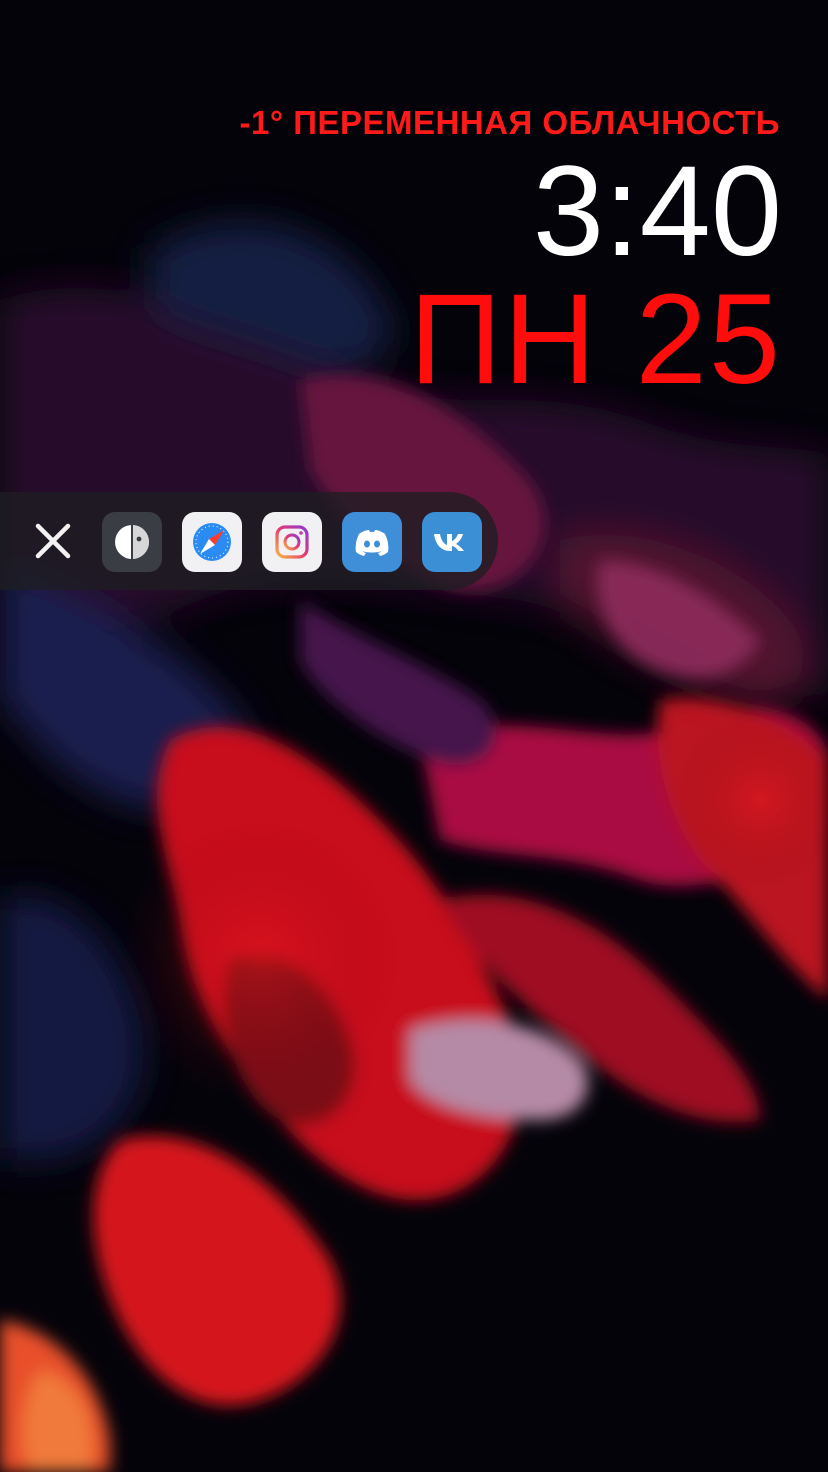  I want to click on app-icon-circle, so click(132, 542).